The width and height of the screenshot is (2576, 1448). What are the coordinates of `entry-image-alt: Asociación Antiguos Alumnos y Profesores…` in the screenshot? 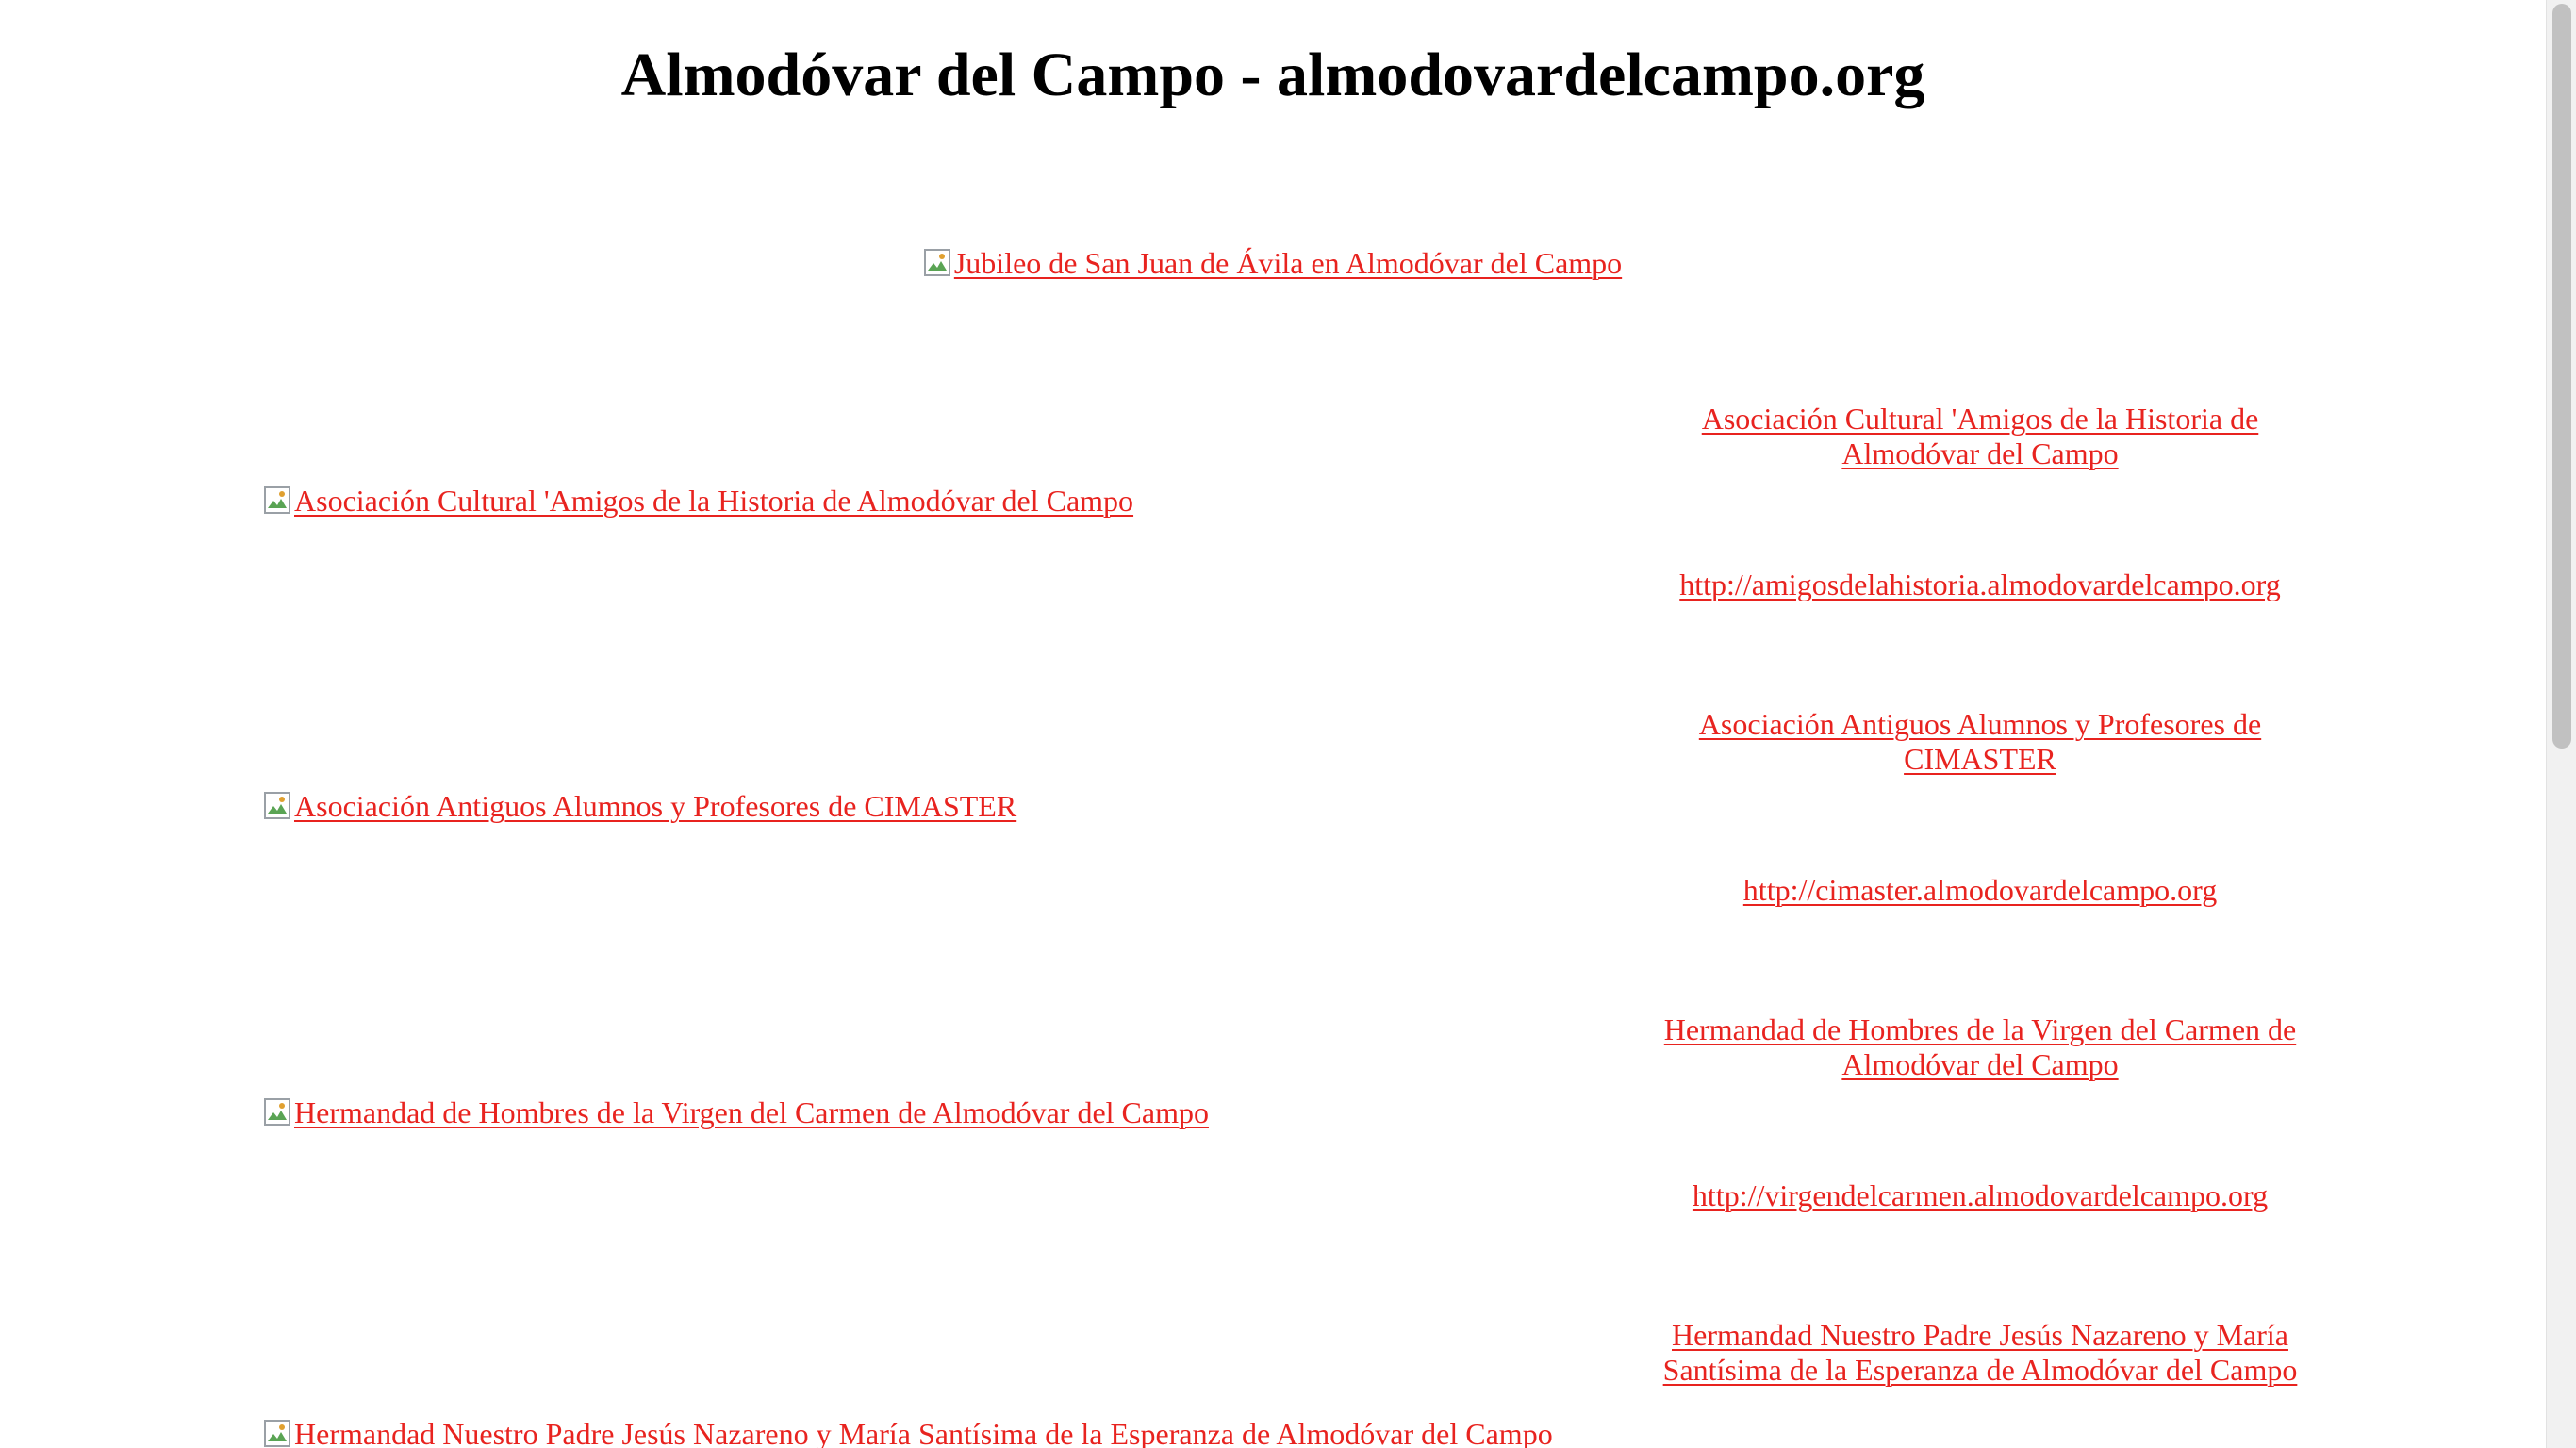 It's located at (655, 806).